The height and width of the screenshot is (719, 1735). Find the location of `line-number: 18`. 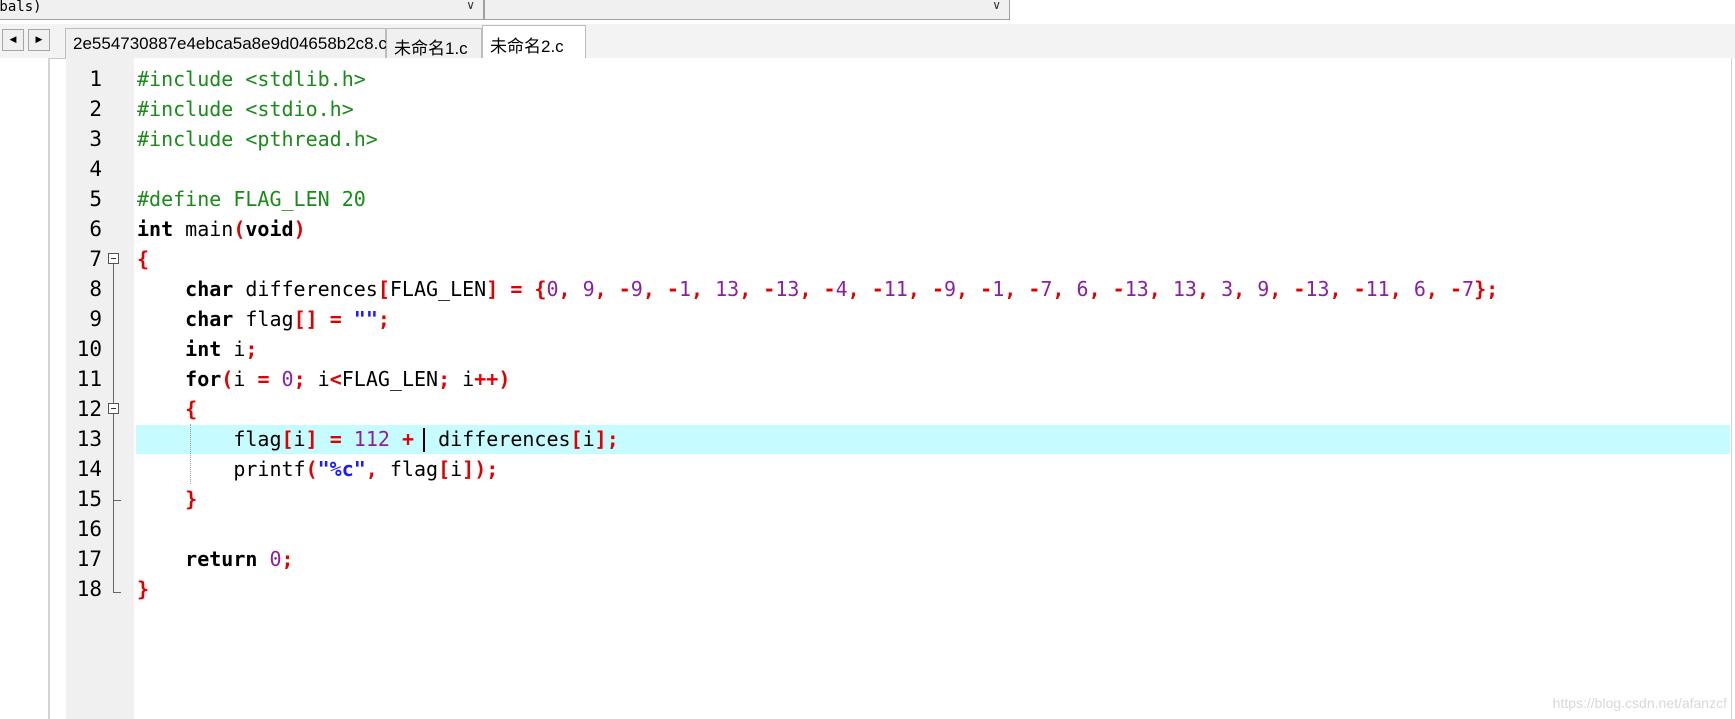

line-number: 18 is located at coordinates (89, 589).